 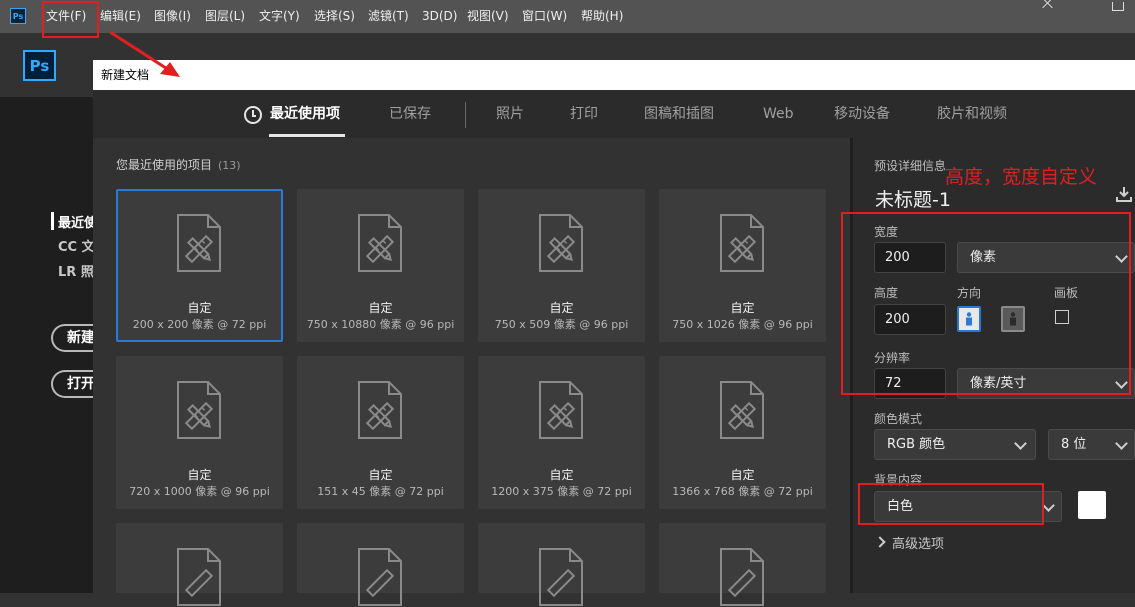 I want to click on preset-card-dimensions: 151 x 45 像素 @ 72 ppi, so click(x=380, y=491).